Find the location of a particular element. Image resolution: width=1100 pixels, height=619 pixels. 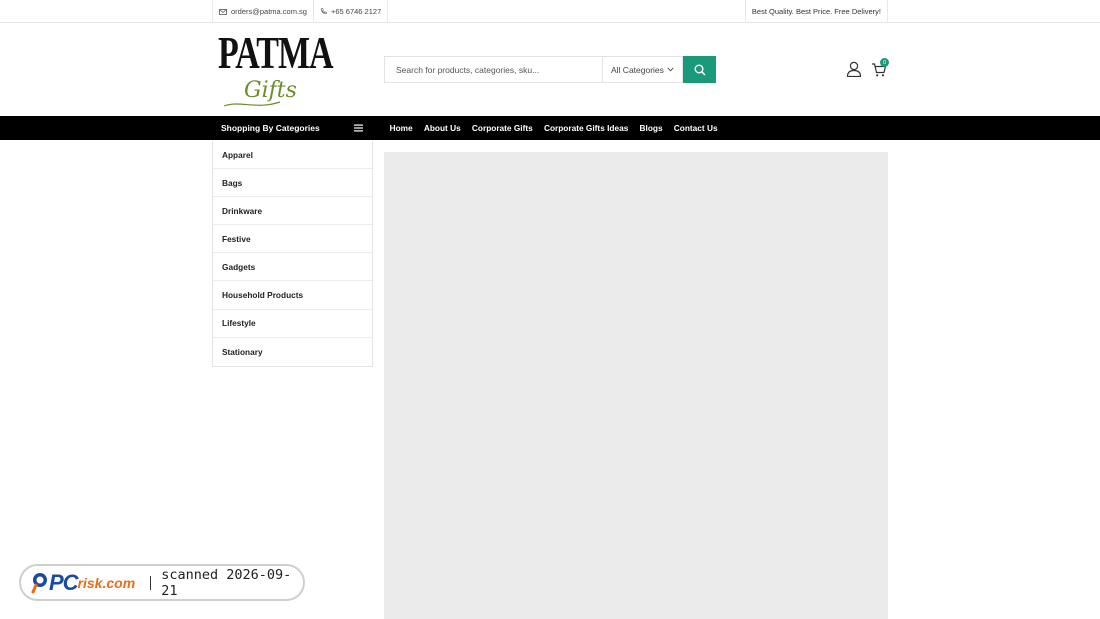

email-link: orders@patma.com.sg is located at coordinates (263, 11).